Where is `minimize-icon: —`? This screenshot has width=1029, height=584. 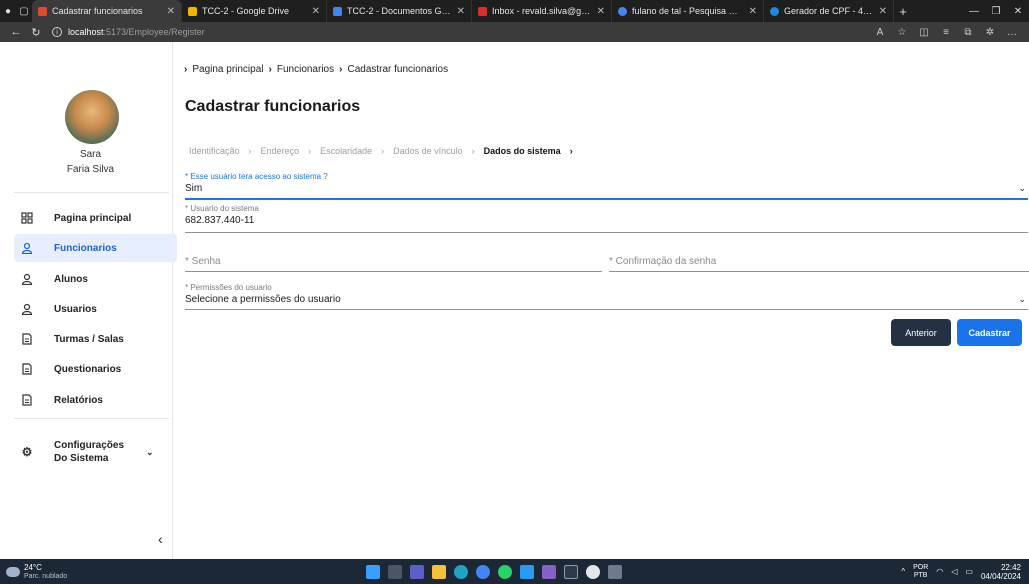
minimize-icon: — is located at coordinates (974, 11).